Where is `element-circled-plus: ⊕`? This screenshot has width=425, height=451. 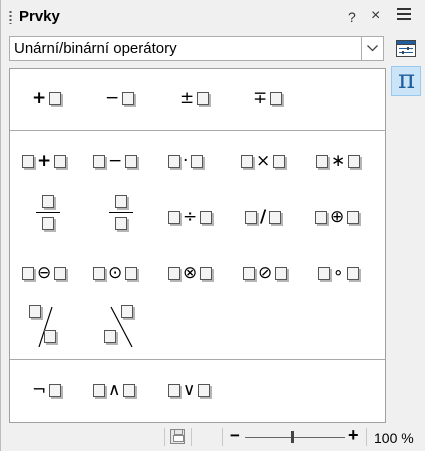
element-circled-plus: ⊕ is located at coordinates (337, 217).